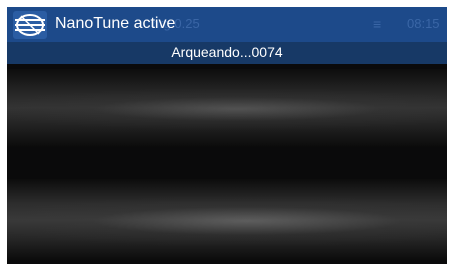  I want to click on notification-bar: Arqueando...0074, so click(227, 53).